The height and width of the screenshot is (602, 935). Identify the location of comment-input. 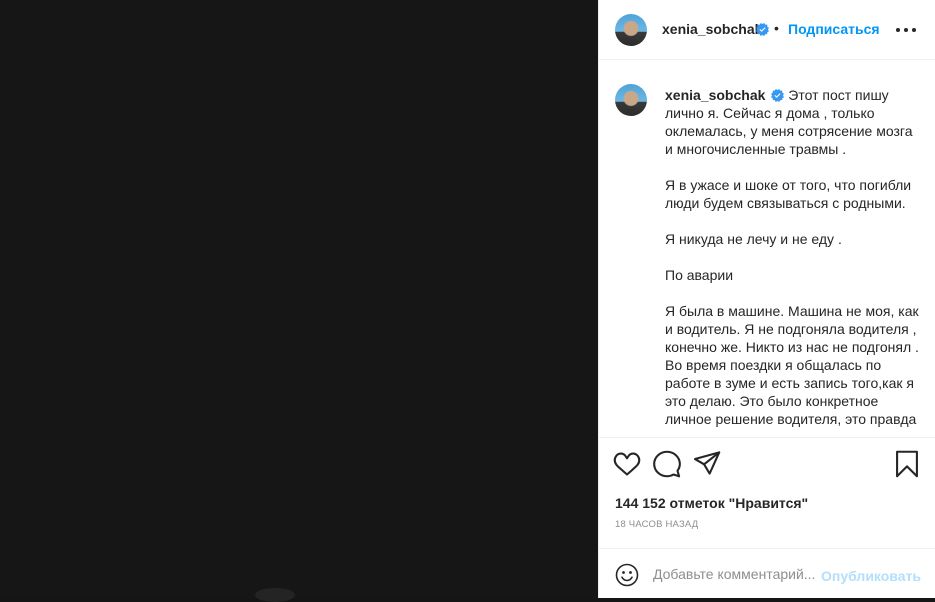
(736, 574).